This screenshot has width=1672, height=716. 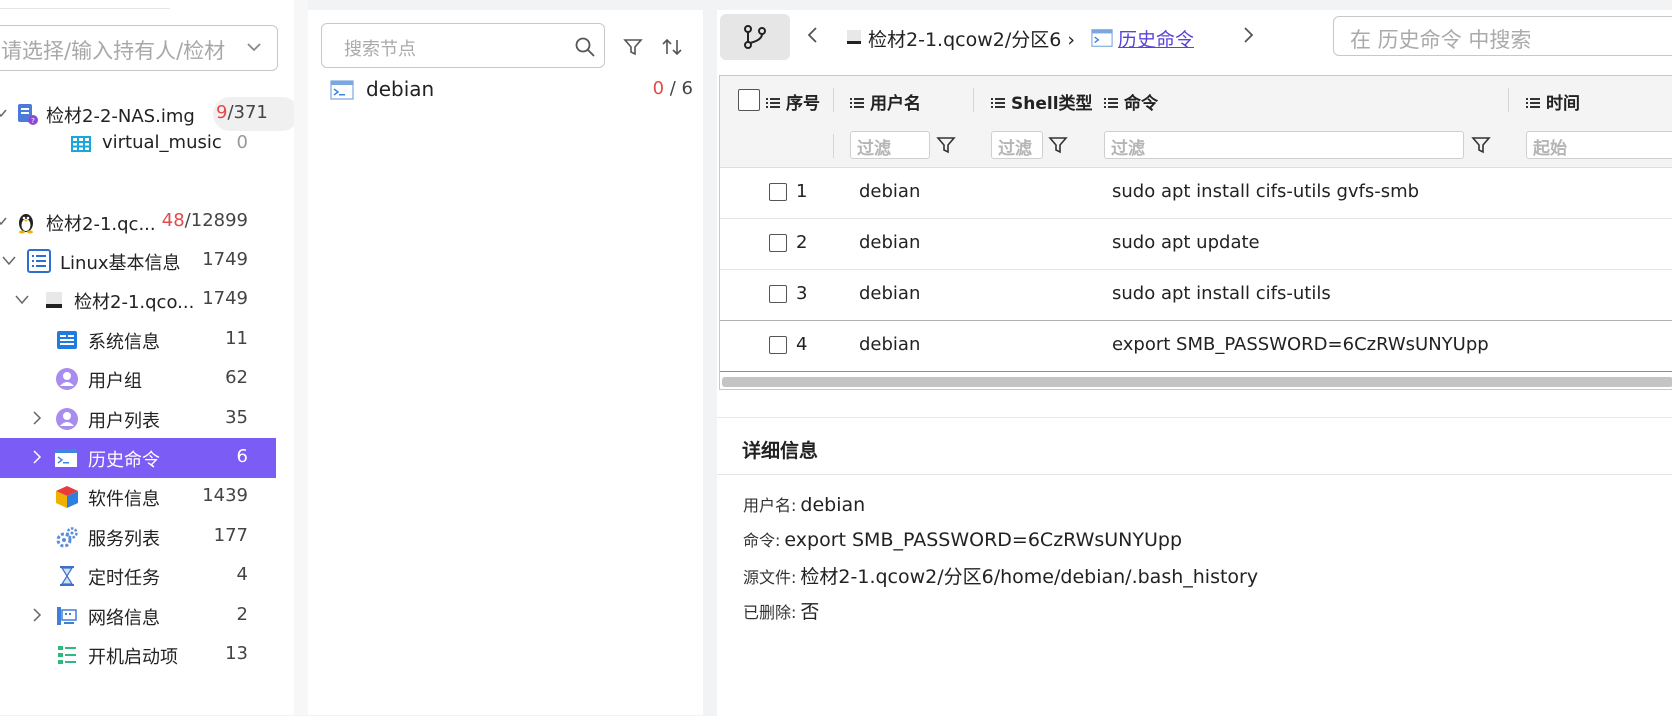 What do you see at coordinates (1599, 145) in the screenshot?
I see `time-filter-input: 起始` at bounding box center [1599, 145].